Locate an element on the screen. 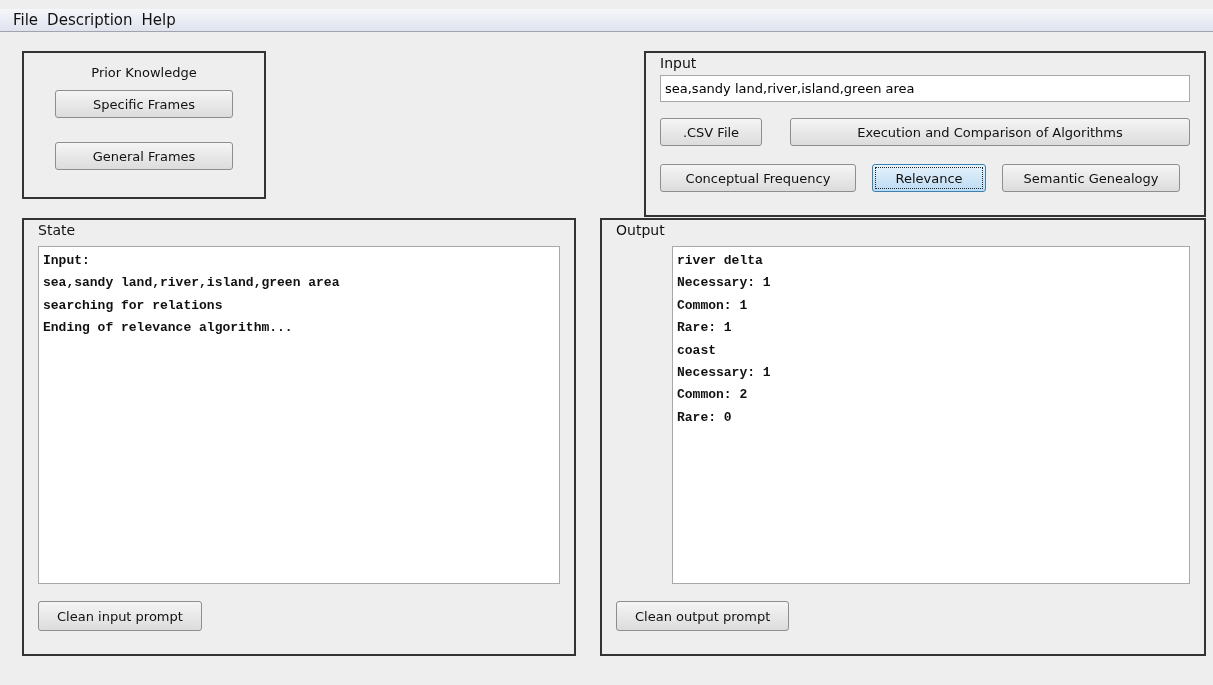  output-line: Rare: 1 is located at coordinates (705, 329).